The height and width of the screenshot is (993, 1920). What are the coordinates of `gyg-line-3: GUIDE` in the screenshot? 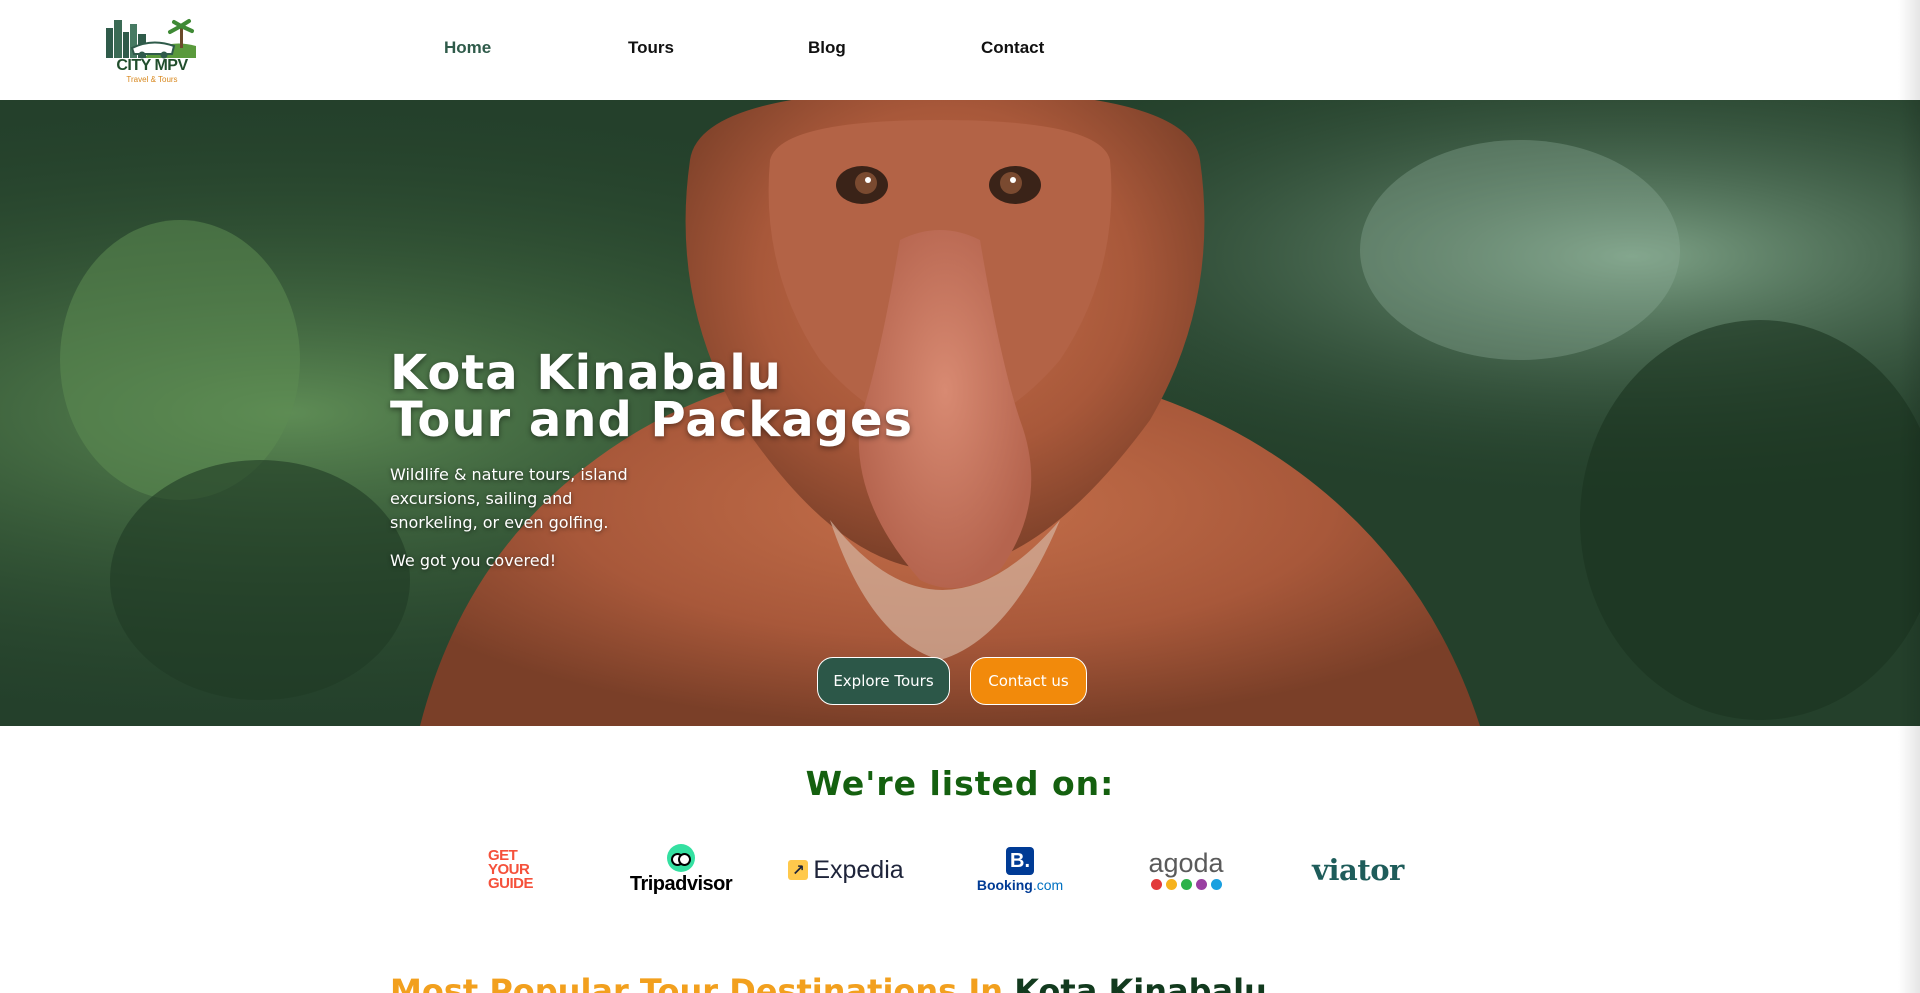 It's located at (511, 883).